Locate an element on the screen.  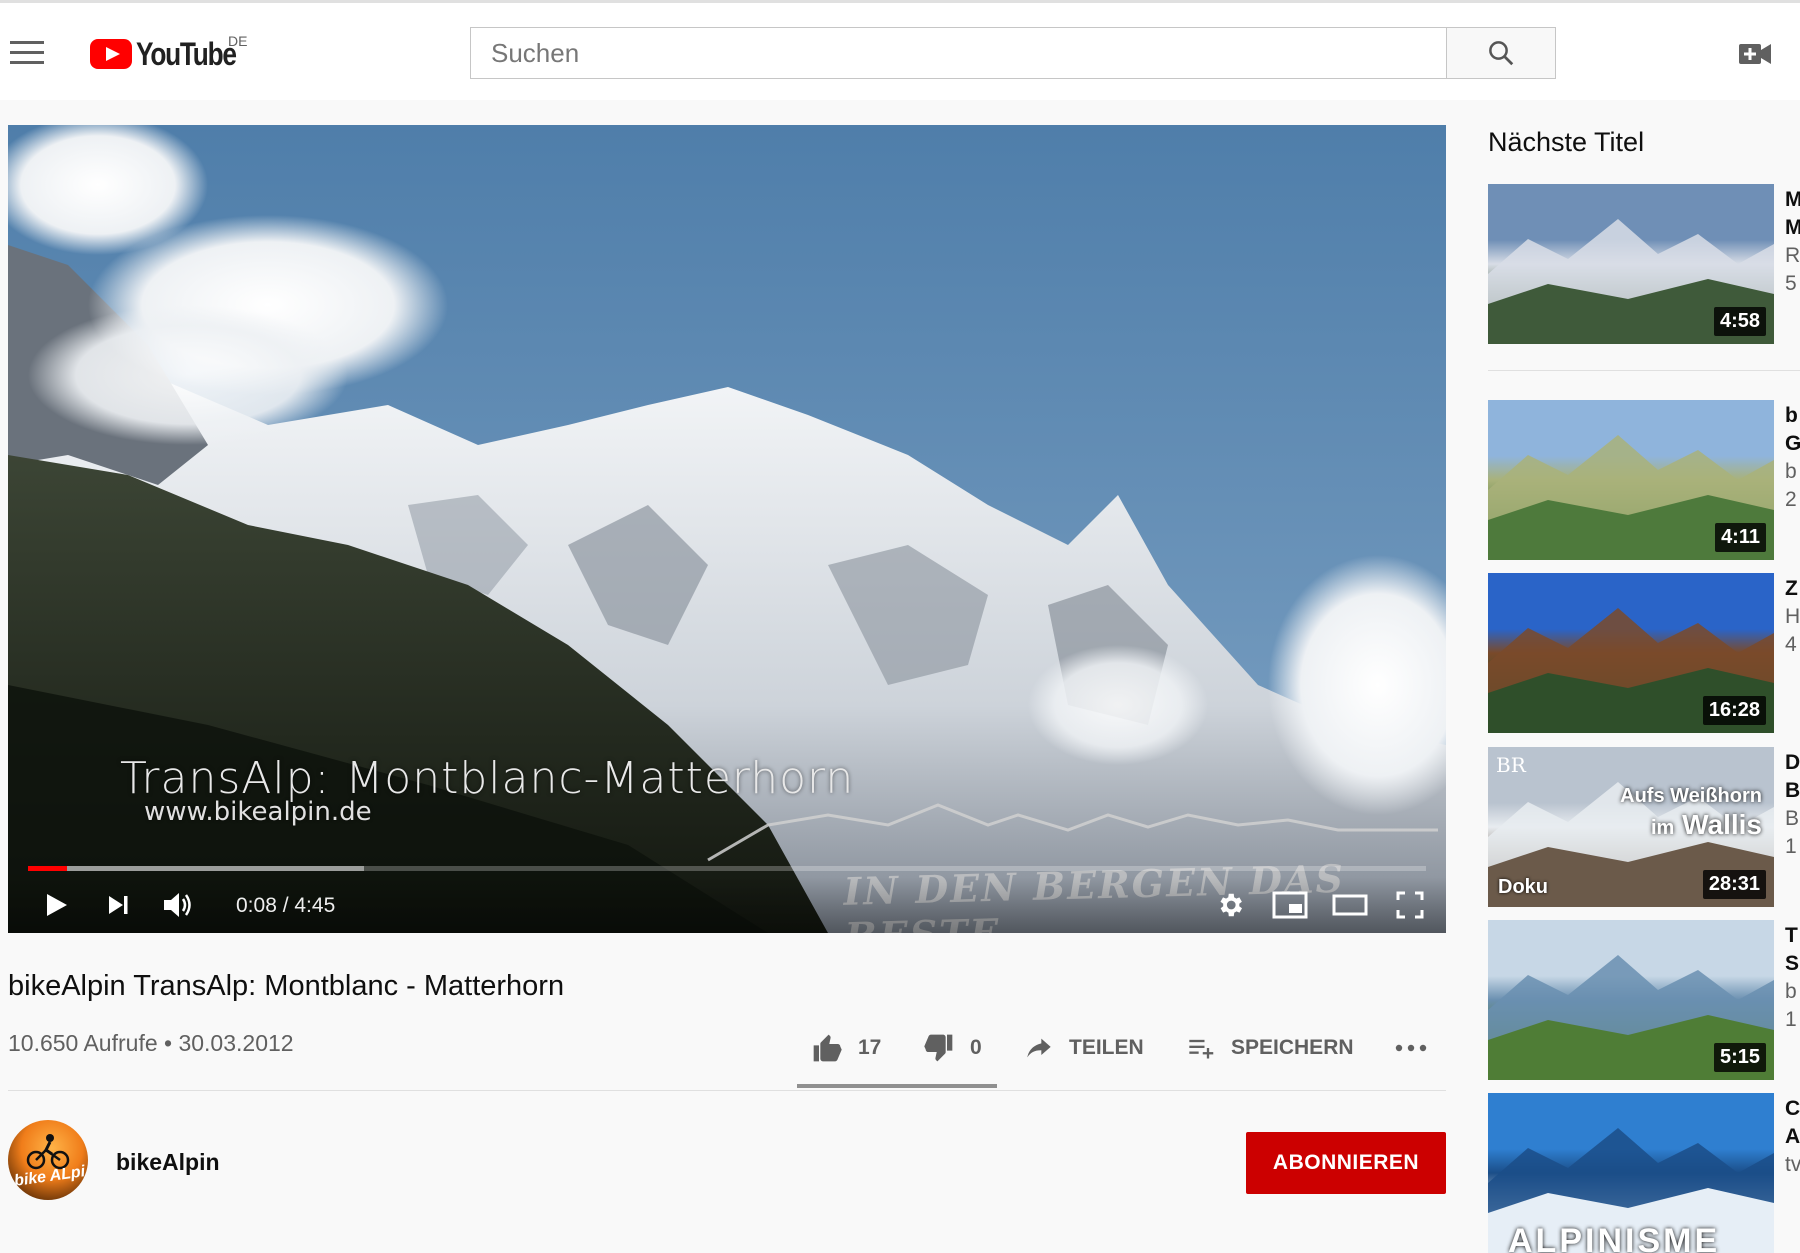
save-button: SPEICHERN is located at coordinates (1269, 1048).